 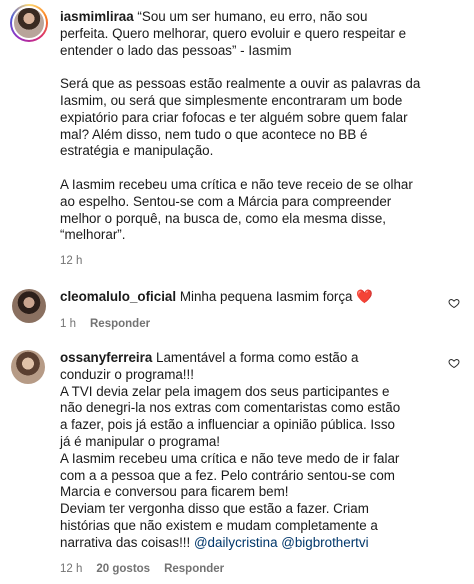 I want to click on comment-text: Lamentável a forma como estão a, so click(x=255, y=357).